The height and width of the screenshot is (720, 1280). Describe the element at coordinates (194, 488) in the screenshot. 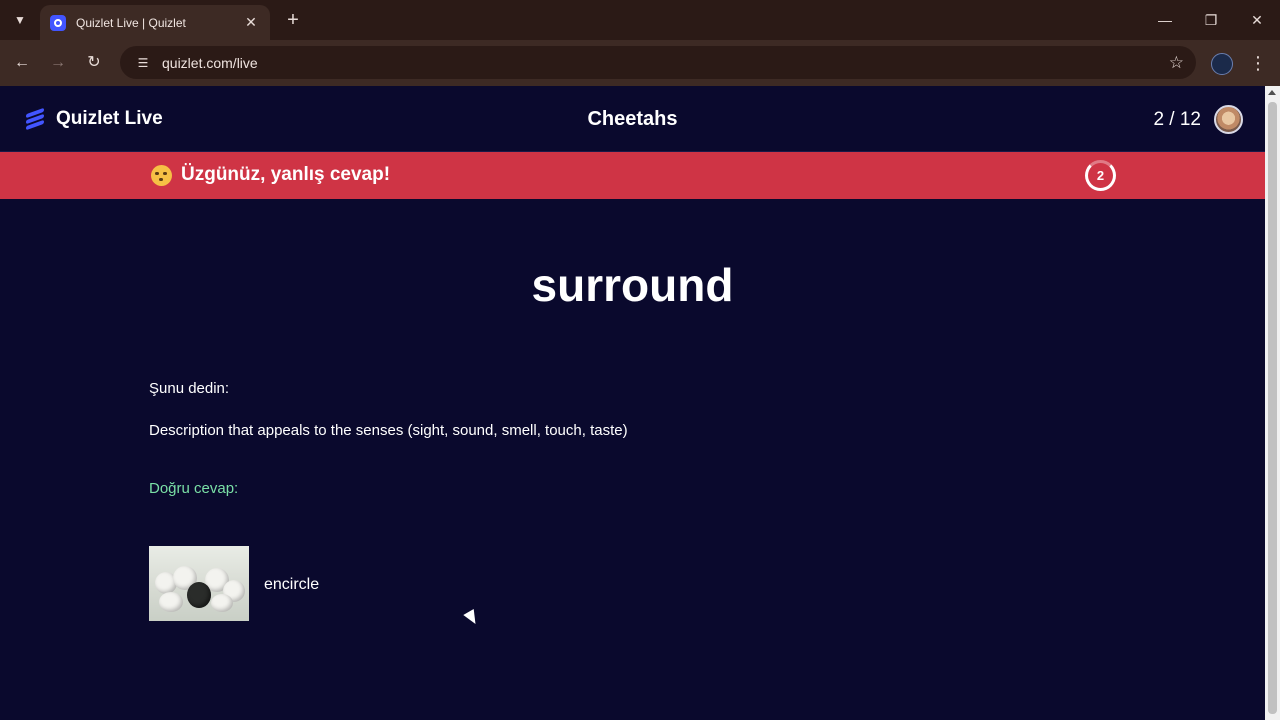

I see `correct-answer-label: Doğru cevap:` at that location.